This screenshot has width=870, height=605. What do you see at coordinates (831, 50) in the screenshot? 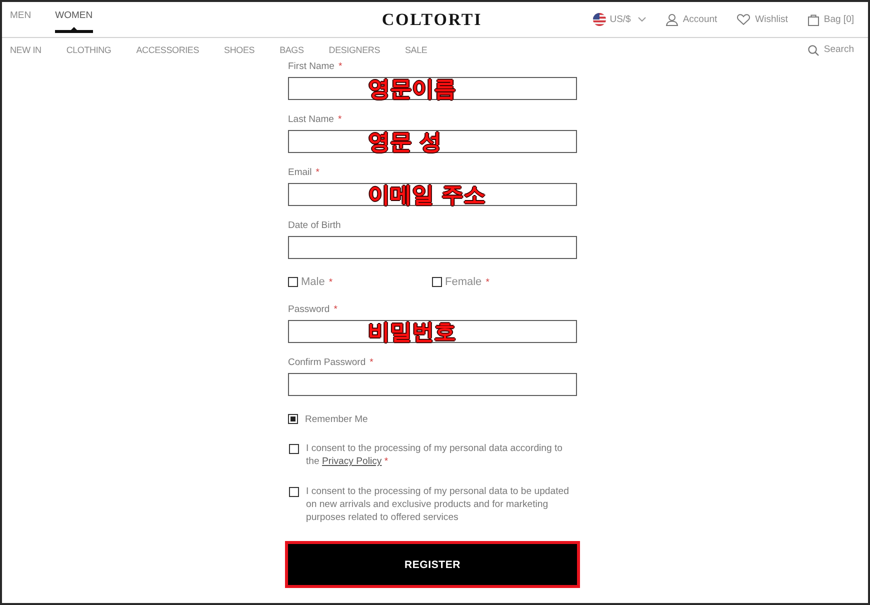
I see `search-link: Search` at bounding box center [831, 50].